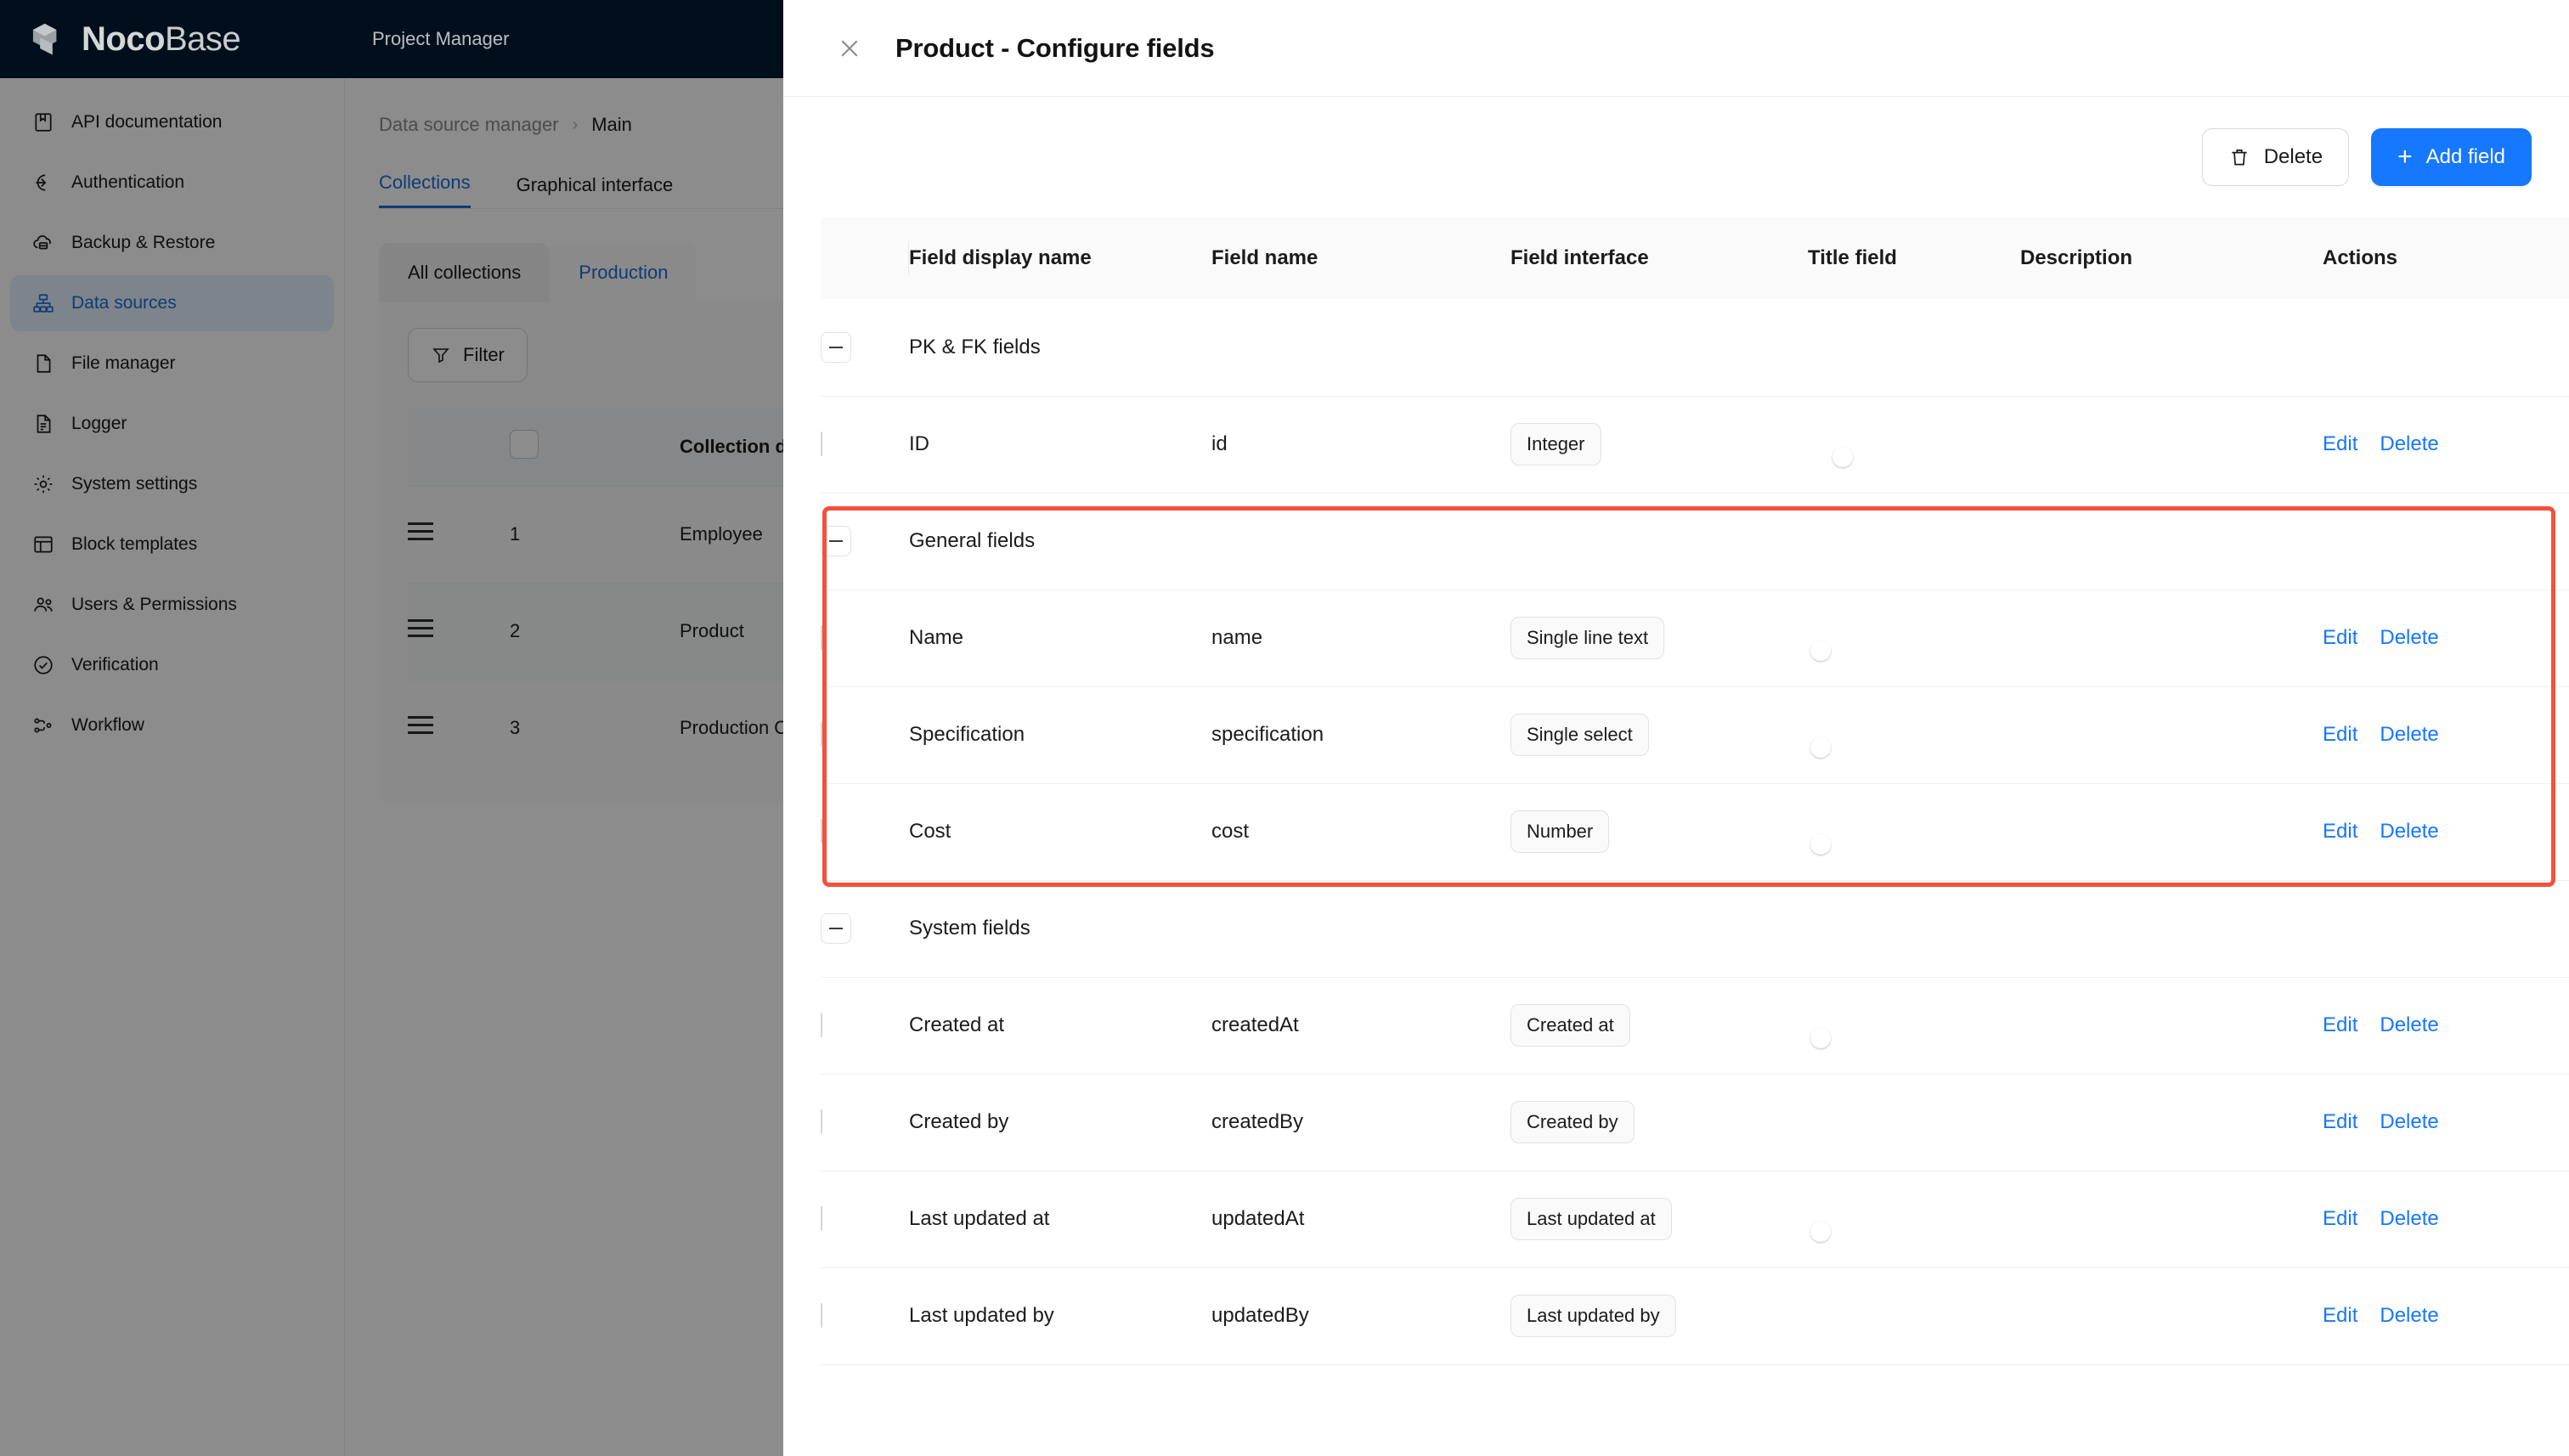 This screenshot has width=2569, height=1456. I want to click on field-display-name: Last updated by, so click(1060, 1316).